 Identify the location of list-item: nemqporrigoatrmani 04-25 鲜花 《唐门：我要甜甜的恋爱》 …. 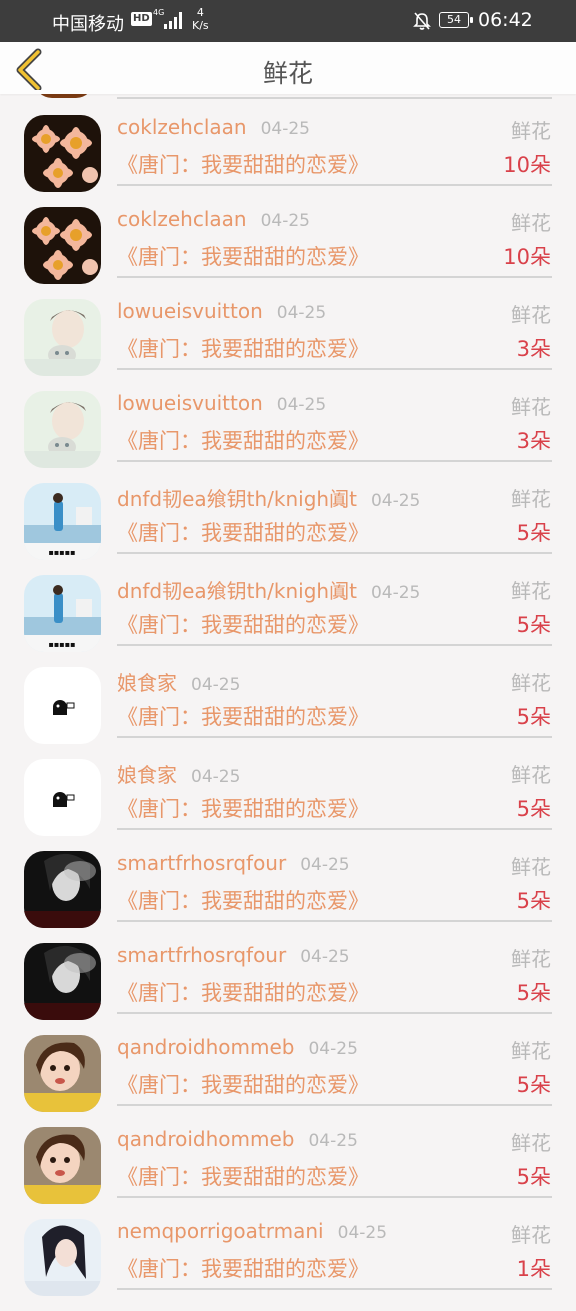
(288, 1265).